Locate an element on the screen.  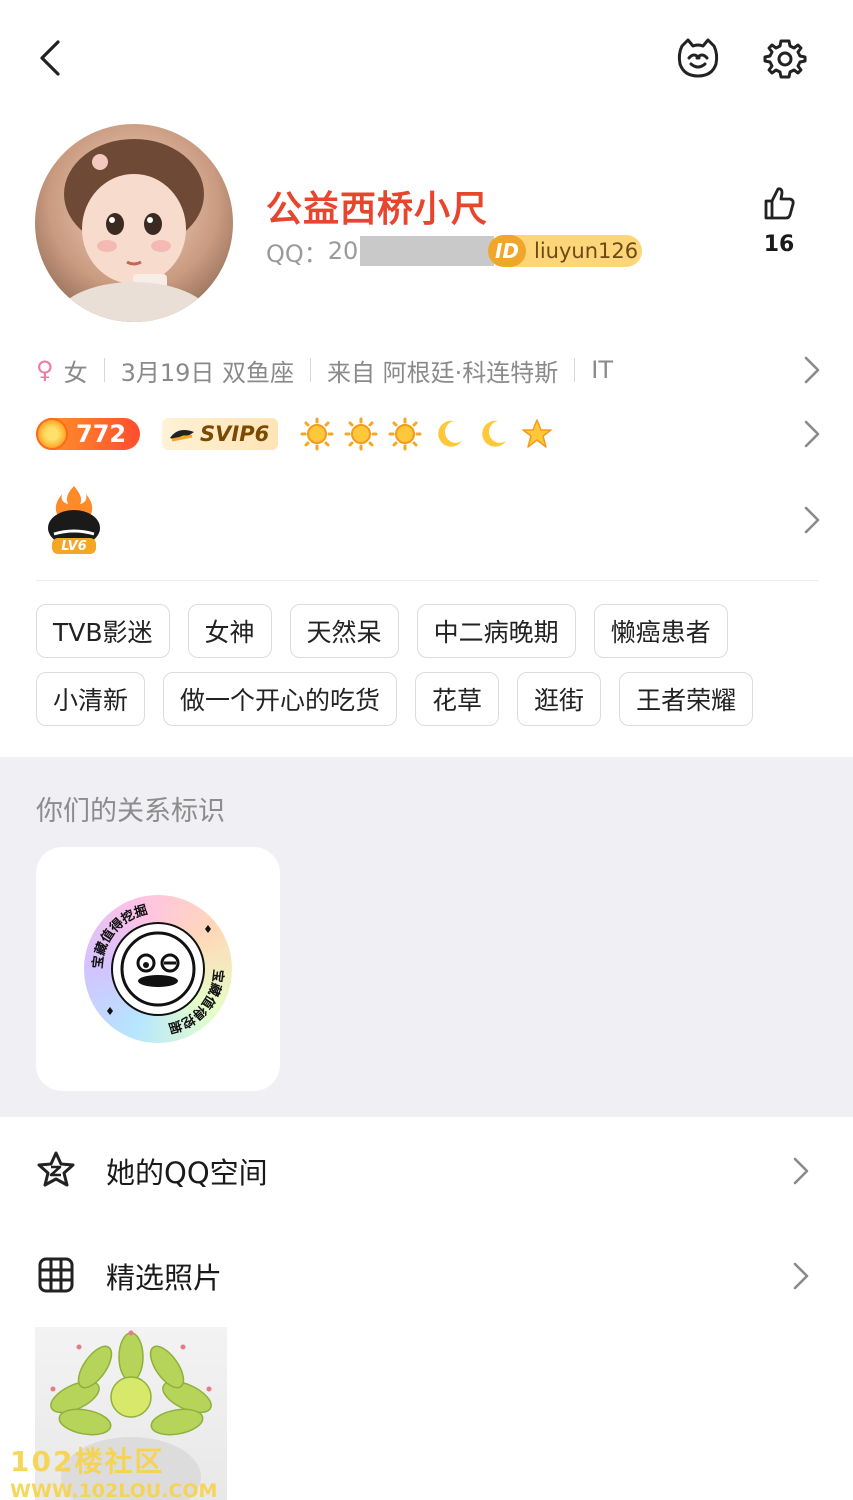
tag: 中二病晚期 is located at coordinates (496, 631).